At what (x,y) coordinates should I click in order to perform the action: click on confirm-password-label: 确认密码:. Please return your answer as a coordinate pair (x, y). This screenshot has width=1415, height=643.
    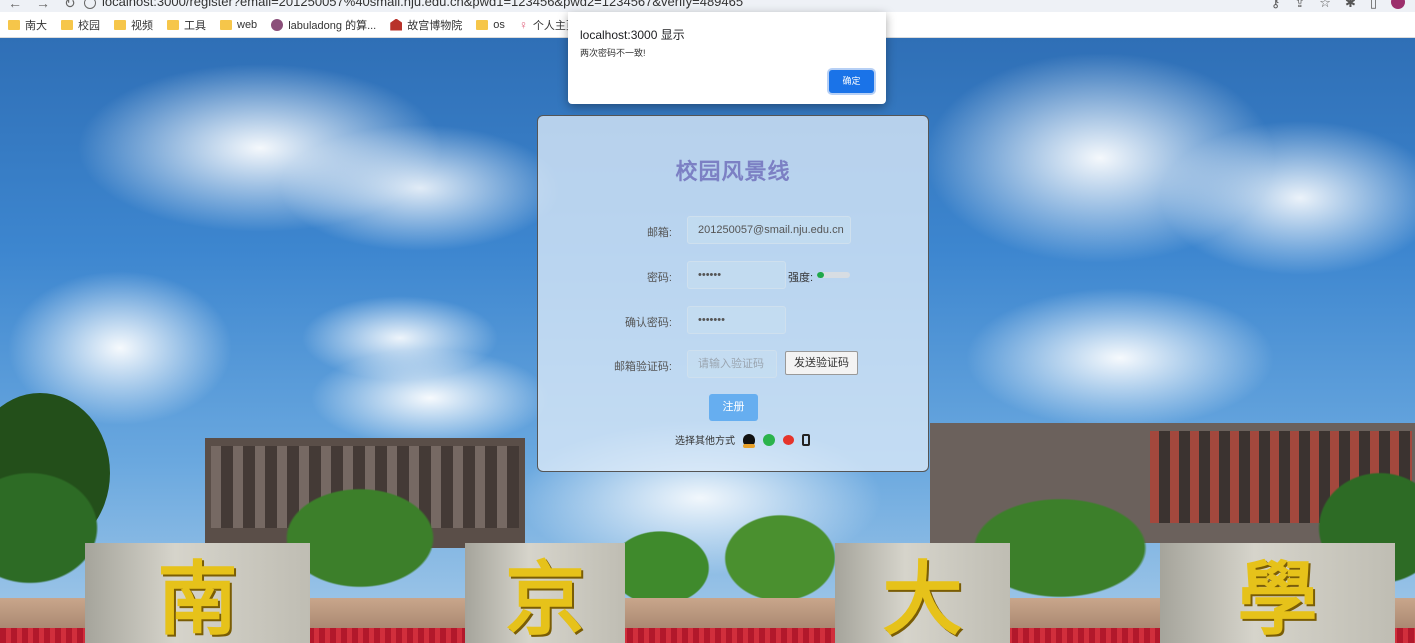
    Looking at the image, I should click on (648, 323).